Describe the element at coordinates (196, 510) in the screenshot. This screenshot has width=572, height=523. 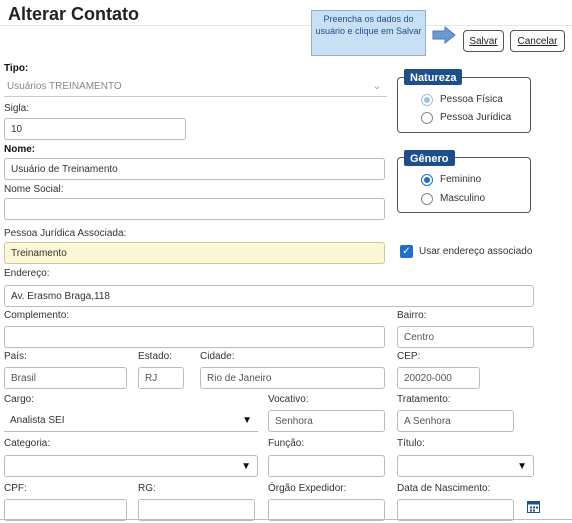
I see `rg-input` at that location.